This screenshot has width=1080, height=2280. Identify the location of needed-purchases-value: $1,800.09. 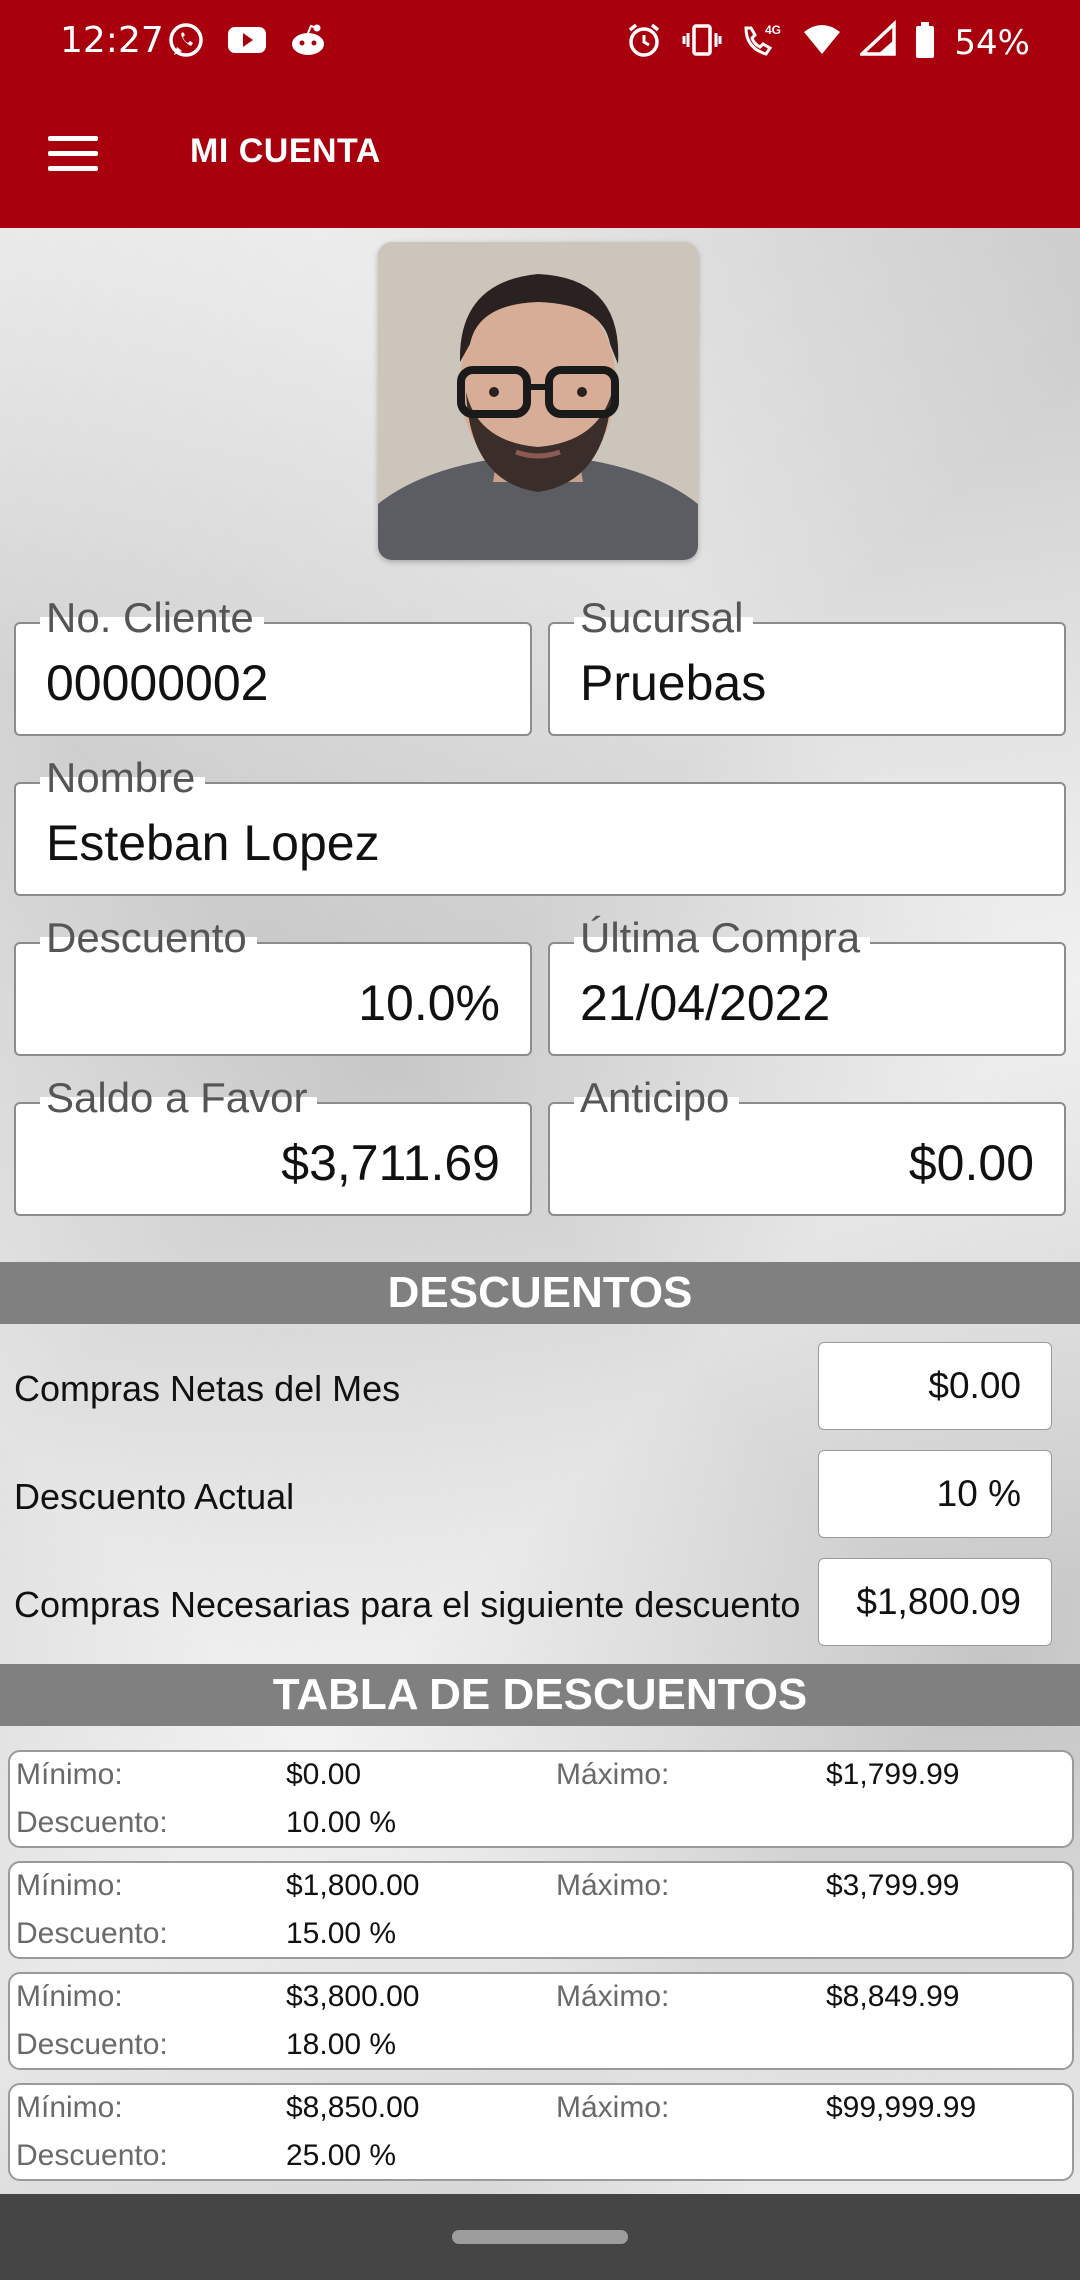
(935, 1602).